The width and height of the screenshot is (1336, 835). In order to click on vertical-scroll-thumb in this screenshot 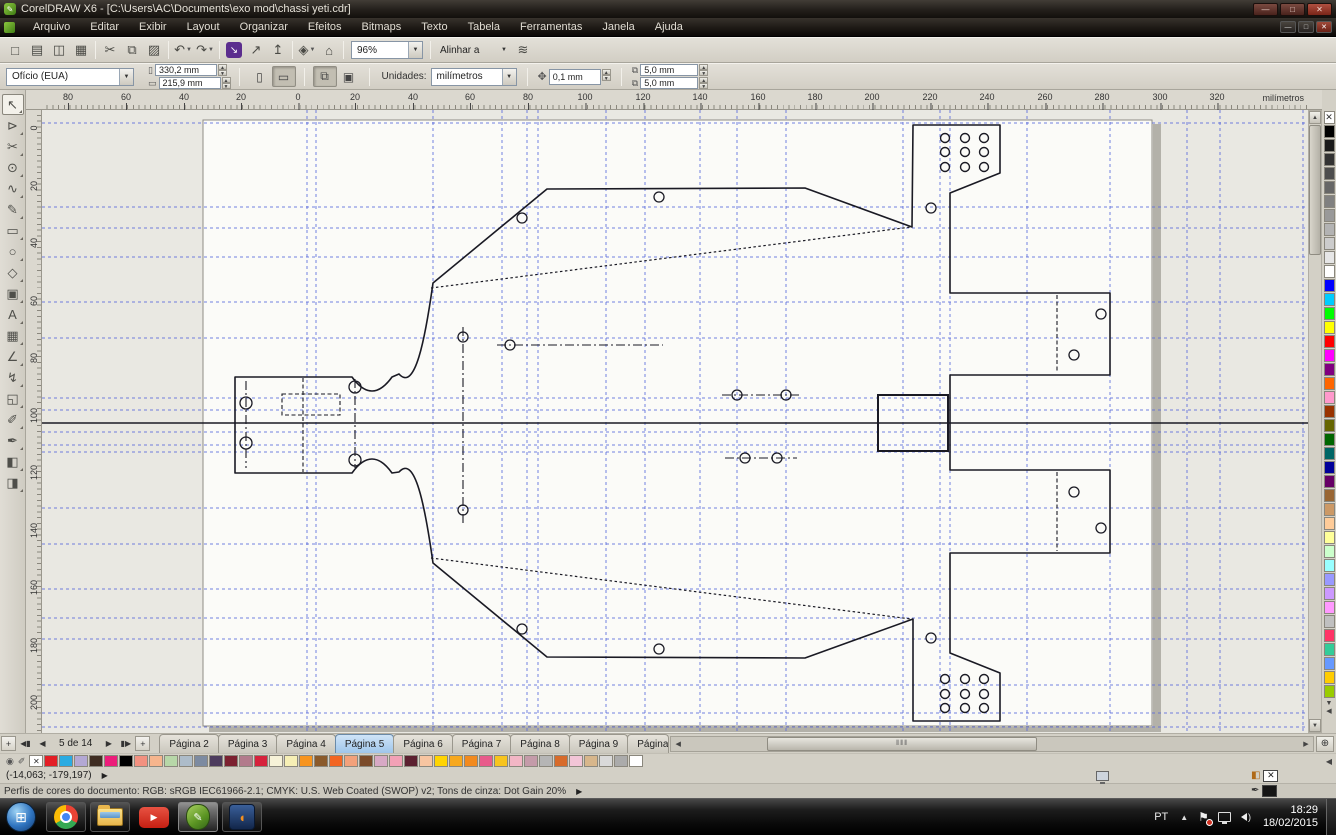, I will do `click(1315, 190)`.